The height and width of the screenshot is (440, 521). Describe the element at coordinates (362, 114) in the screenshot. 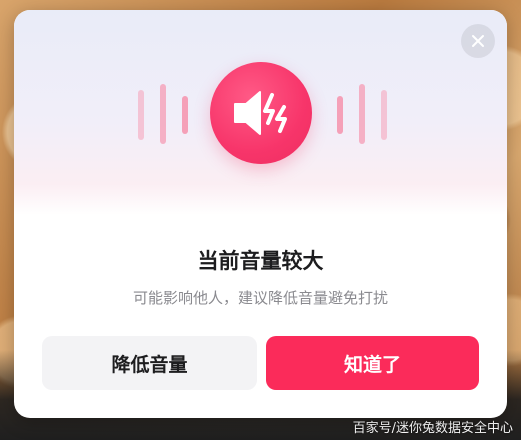

I see `sound-wave-right-middle` at that location.